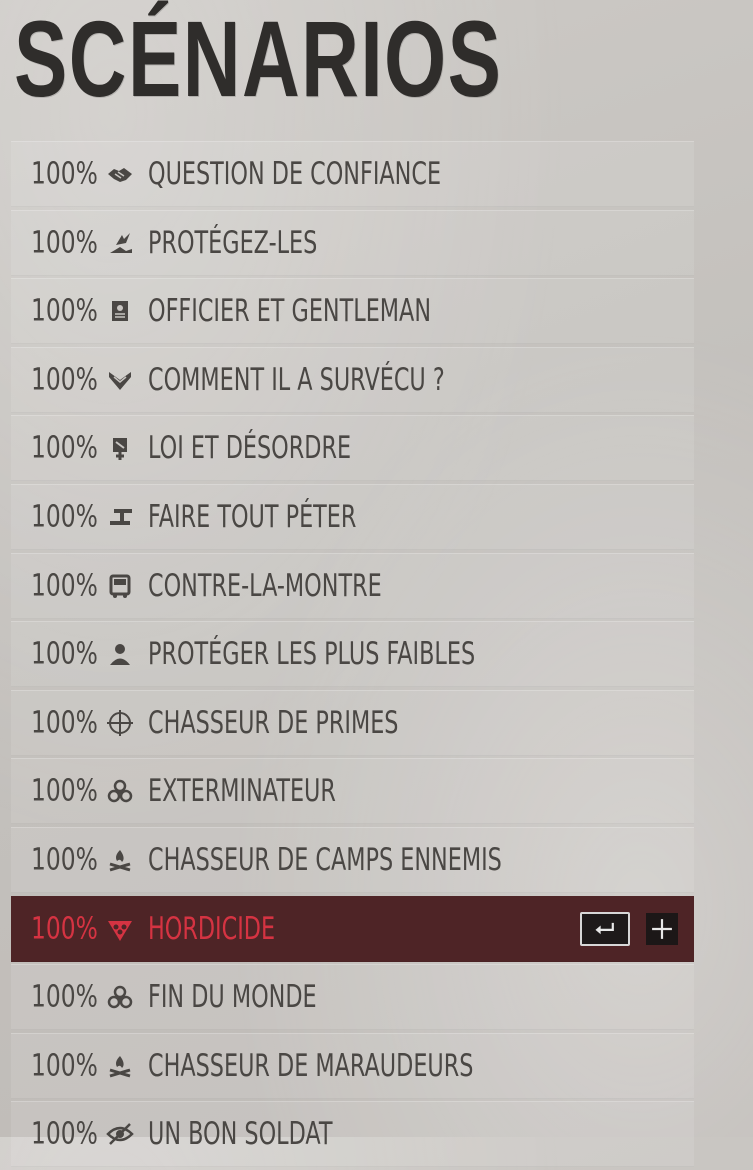  What do you see at coordinates (273, 722) in the screenshot?
I see `scenario-label: CHASSEUR DE PRIMES` at bounding box center [273, 722].